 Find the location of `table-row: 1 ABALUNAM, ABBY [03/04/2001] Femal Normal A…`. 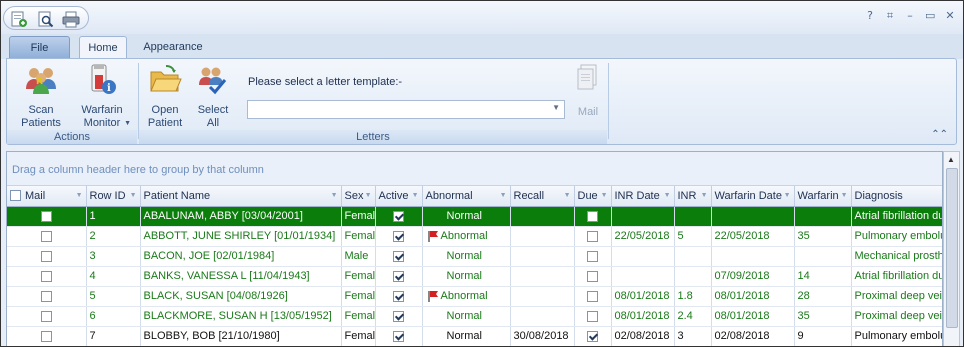

table-row: 1 ABALUNAM, ABBY [03/04/2001] Femal Normal A… is located at coordinates (474, 216).